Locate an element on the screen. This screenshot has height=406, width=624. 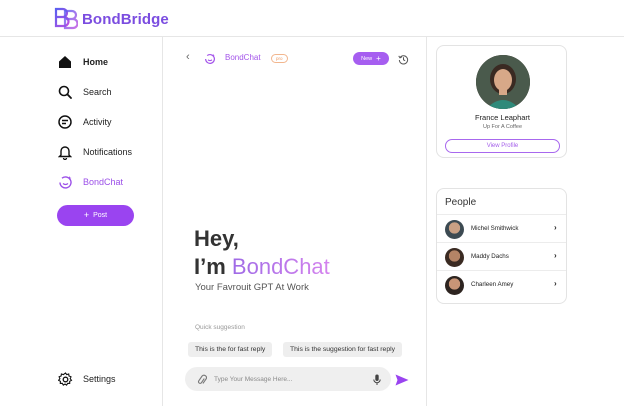
quick-suggestion-label: Quick suggestion is located at coordinates (220, 327).